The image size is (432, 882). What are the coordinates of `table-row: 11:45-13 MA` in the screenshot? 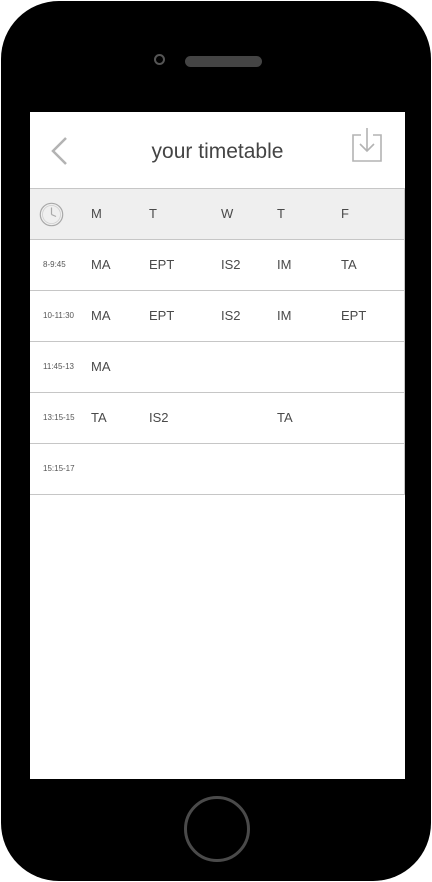 It's located at (217, 367).